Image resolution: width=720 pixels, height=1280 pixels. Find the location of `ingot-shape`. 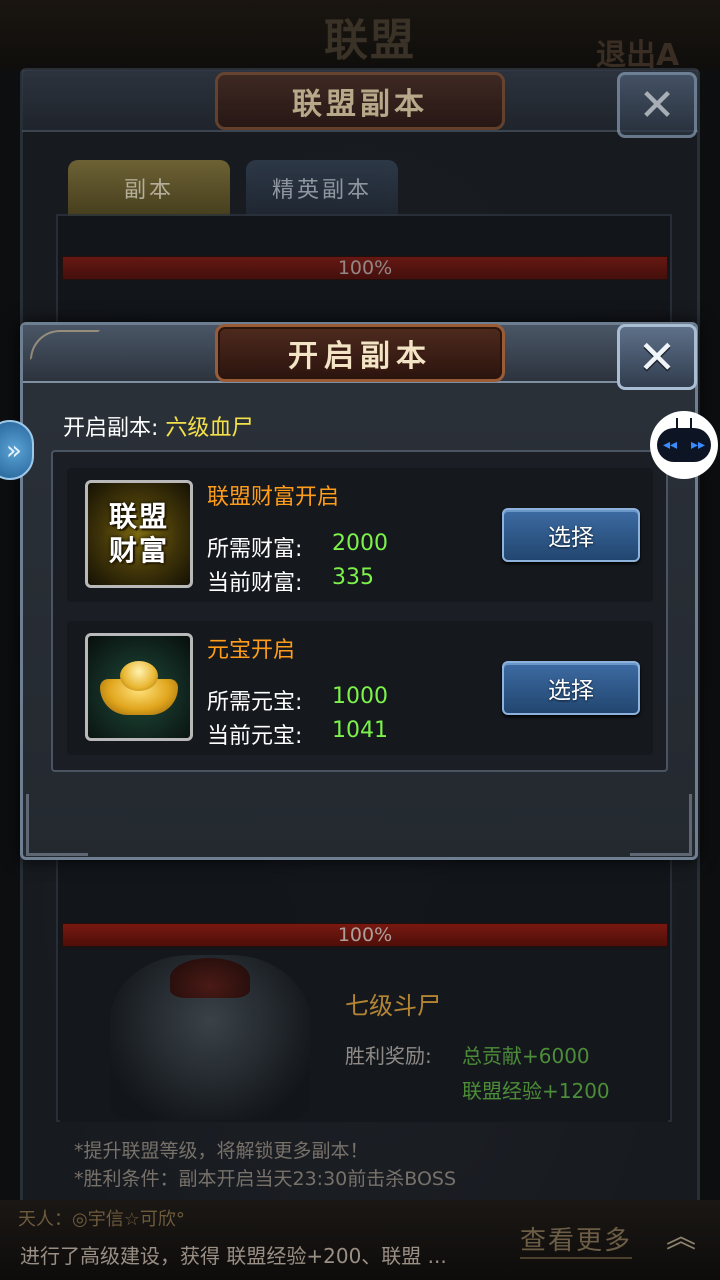

ingot-shape is located at coordinates (139, 687).